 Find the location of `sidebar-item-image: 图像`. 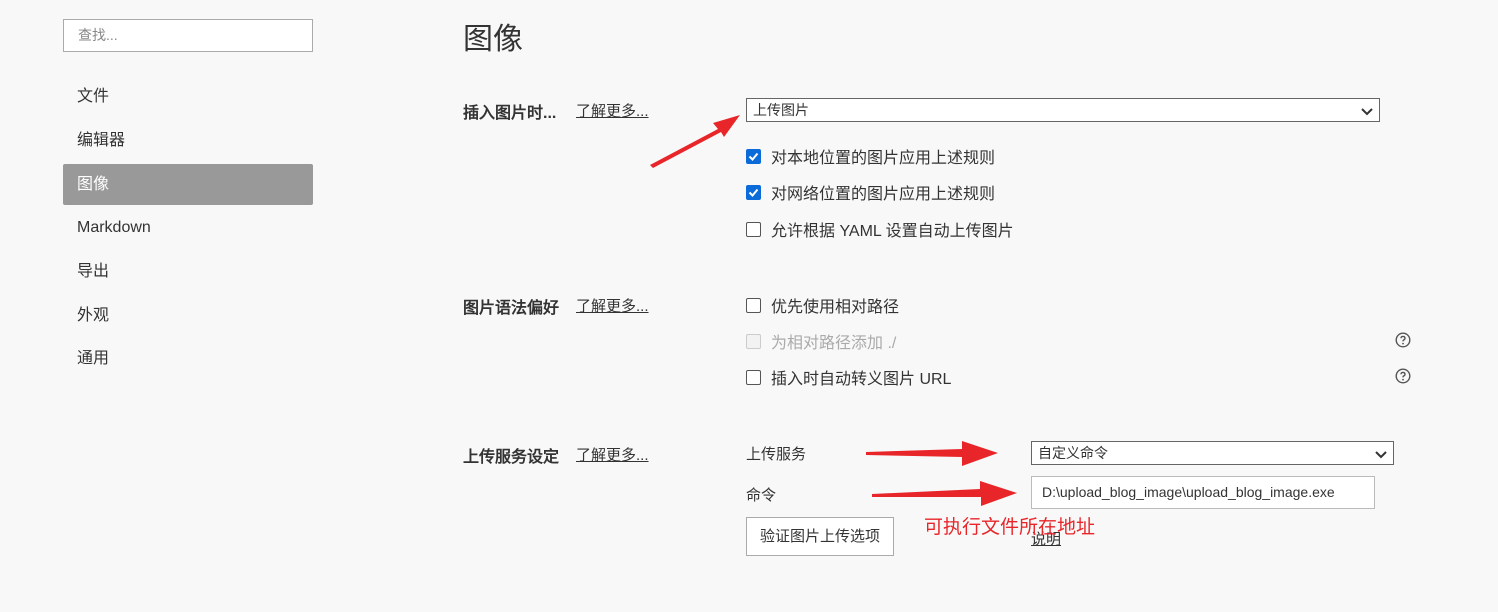

sidebar-item-image: 图像 is located at coordinates (188, 184).